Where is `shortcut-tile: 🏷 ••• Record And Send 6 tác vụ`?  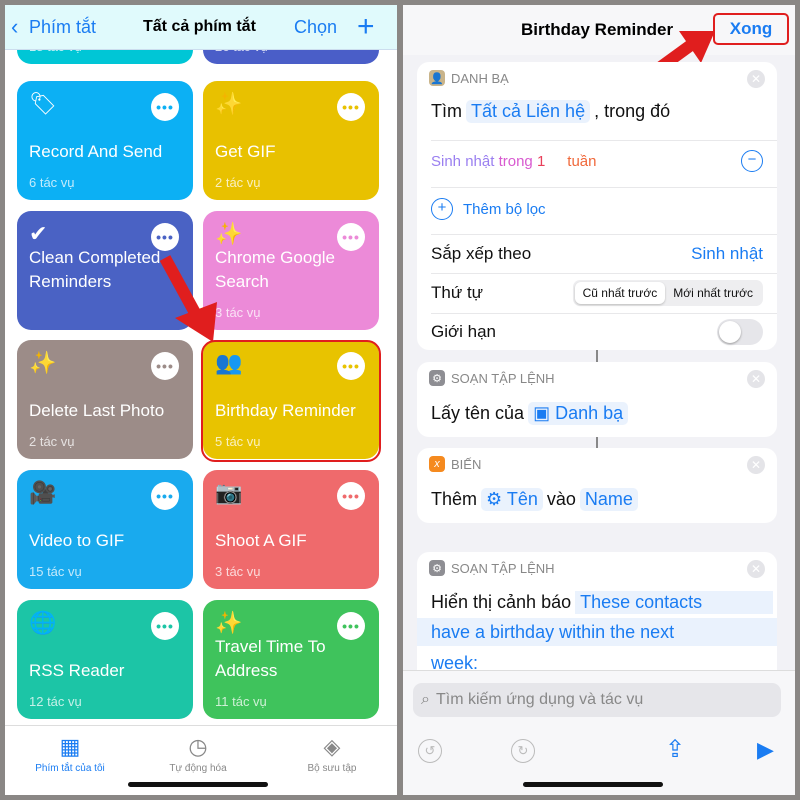
shortcut-tile: 🏷 ••• Record And Send 6 tác vụ is located at coordinates (105, 140).